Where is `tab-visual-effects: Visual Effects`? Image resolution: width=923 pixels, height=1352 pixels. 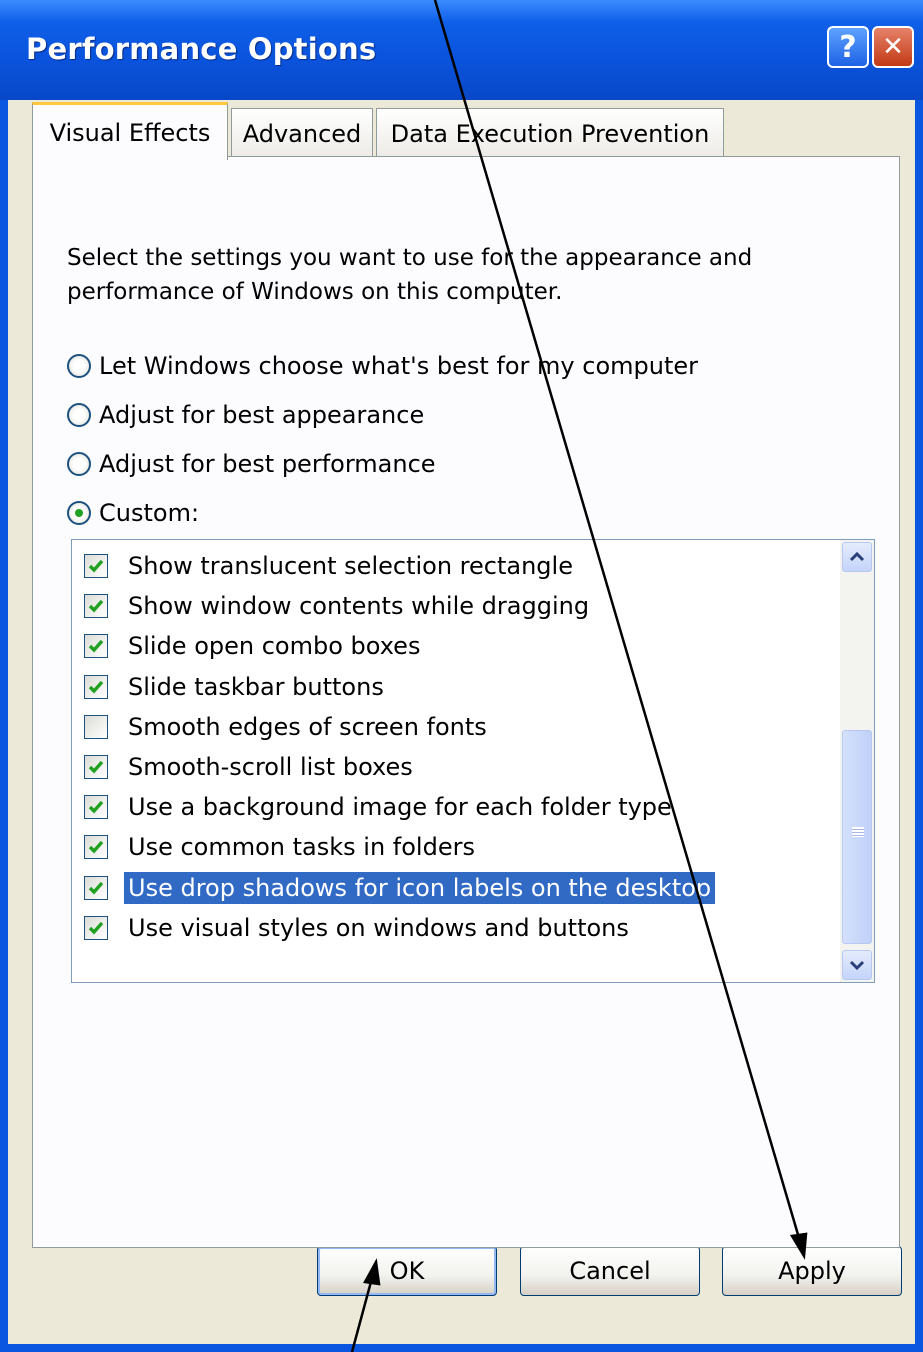 tab-visual-effects: Visual Effects is located at coordinates (130, 131).